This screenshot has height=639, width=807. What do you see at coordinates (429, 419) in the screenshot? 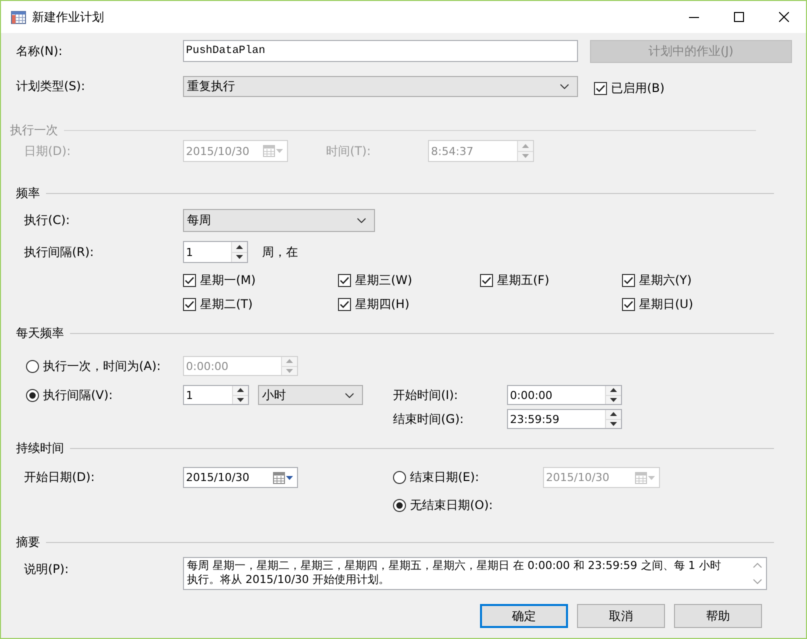
I see `end-time-label: 结束时间(G):` at bounding box center [429, 419].